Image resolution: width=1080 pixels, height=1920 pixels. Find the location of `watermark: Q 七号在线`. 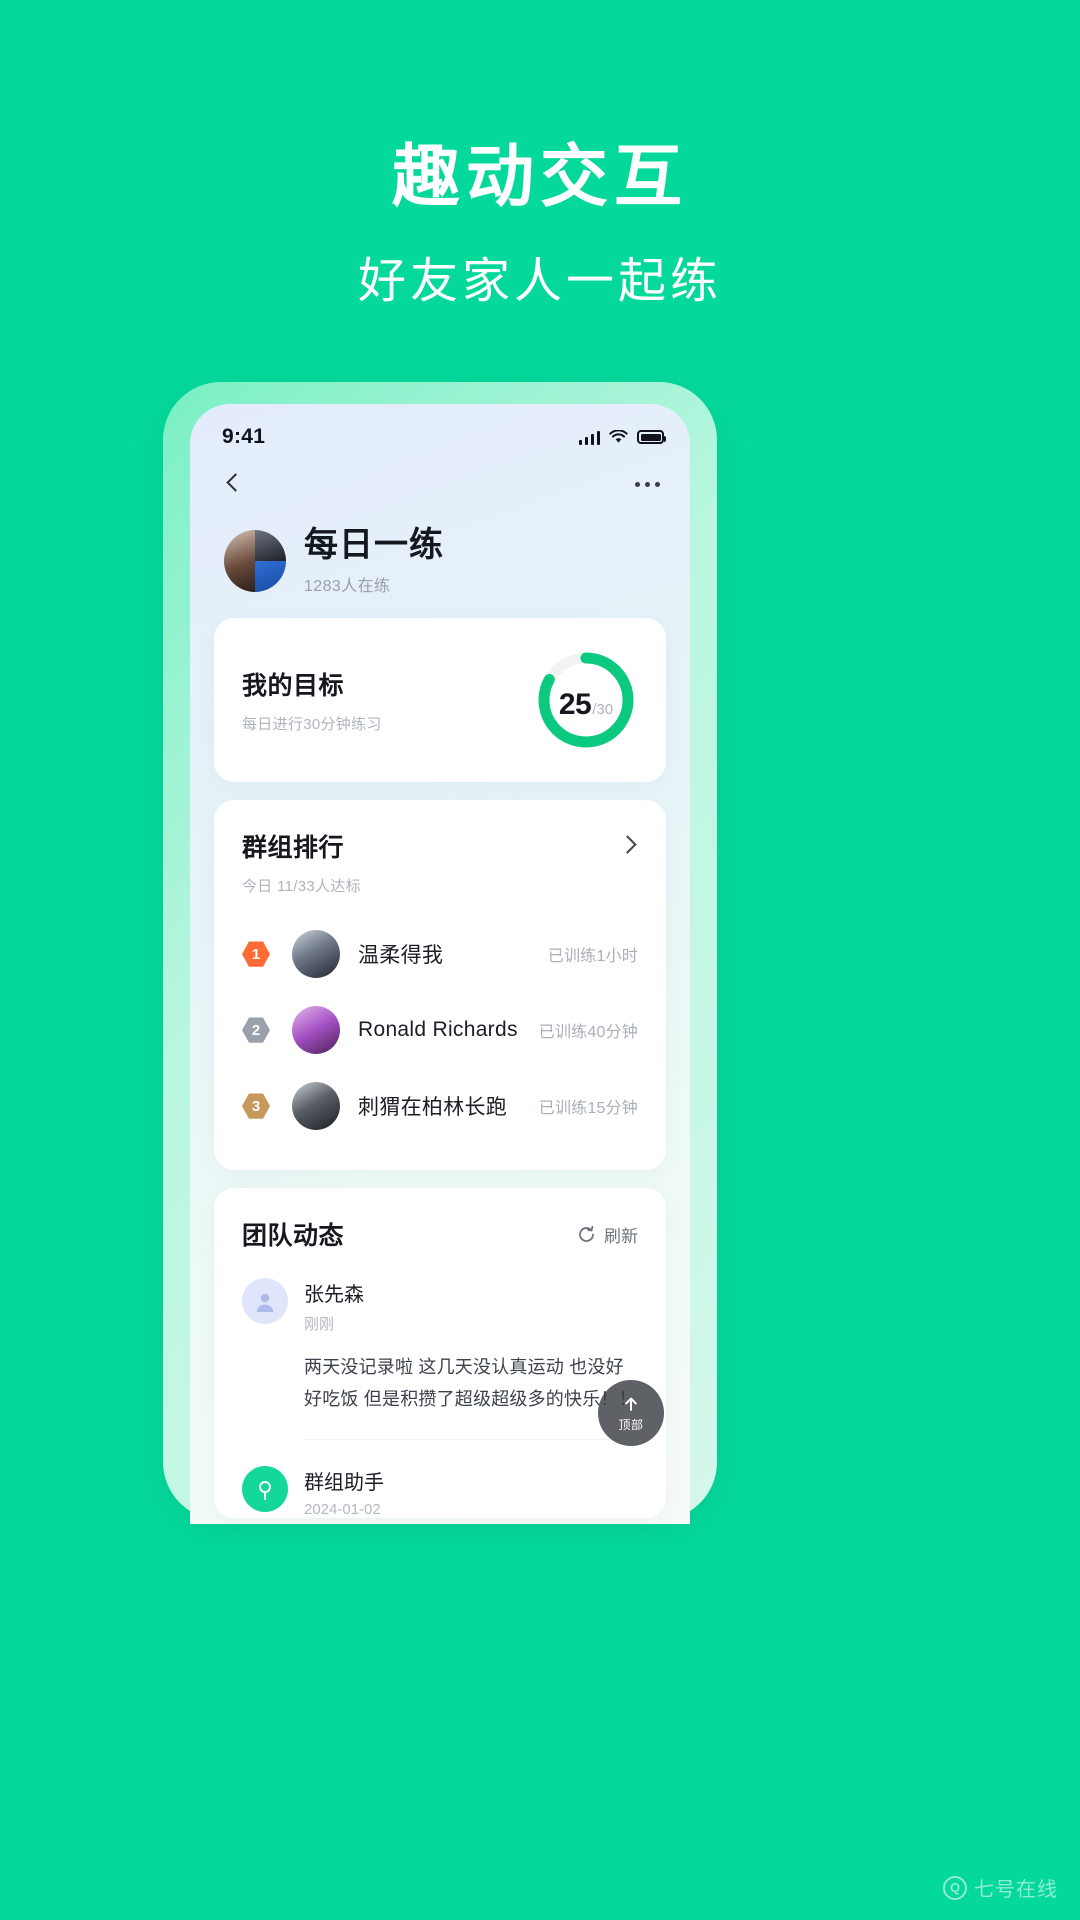

watermark: Q 七号在线 is located at coordinates (1000, 1887).